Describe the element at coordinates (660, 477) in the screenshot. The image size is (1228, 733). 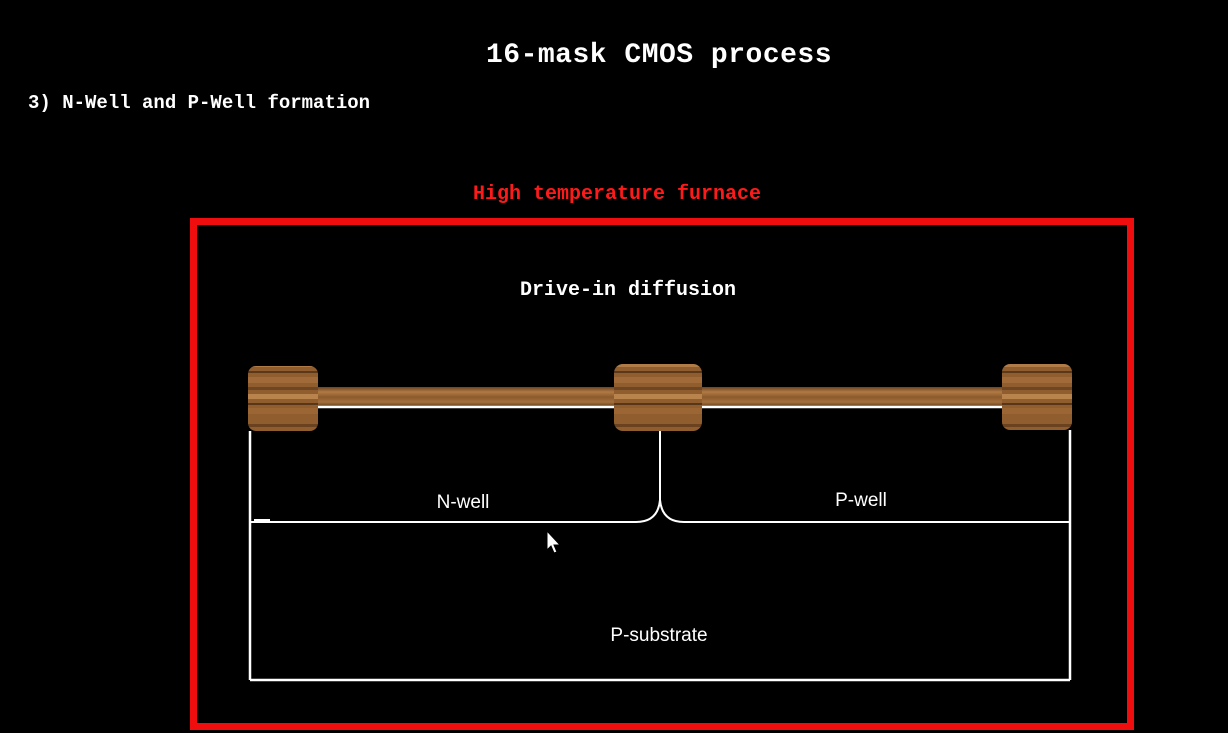
I see `well-boundaries` at that location.